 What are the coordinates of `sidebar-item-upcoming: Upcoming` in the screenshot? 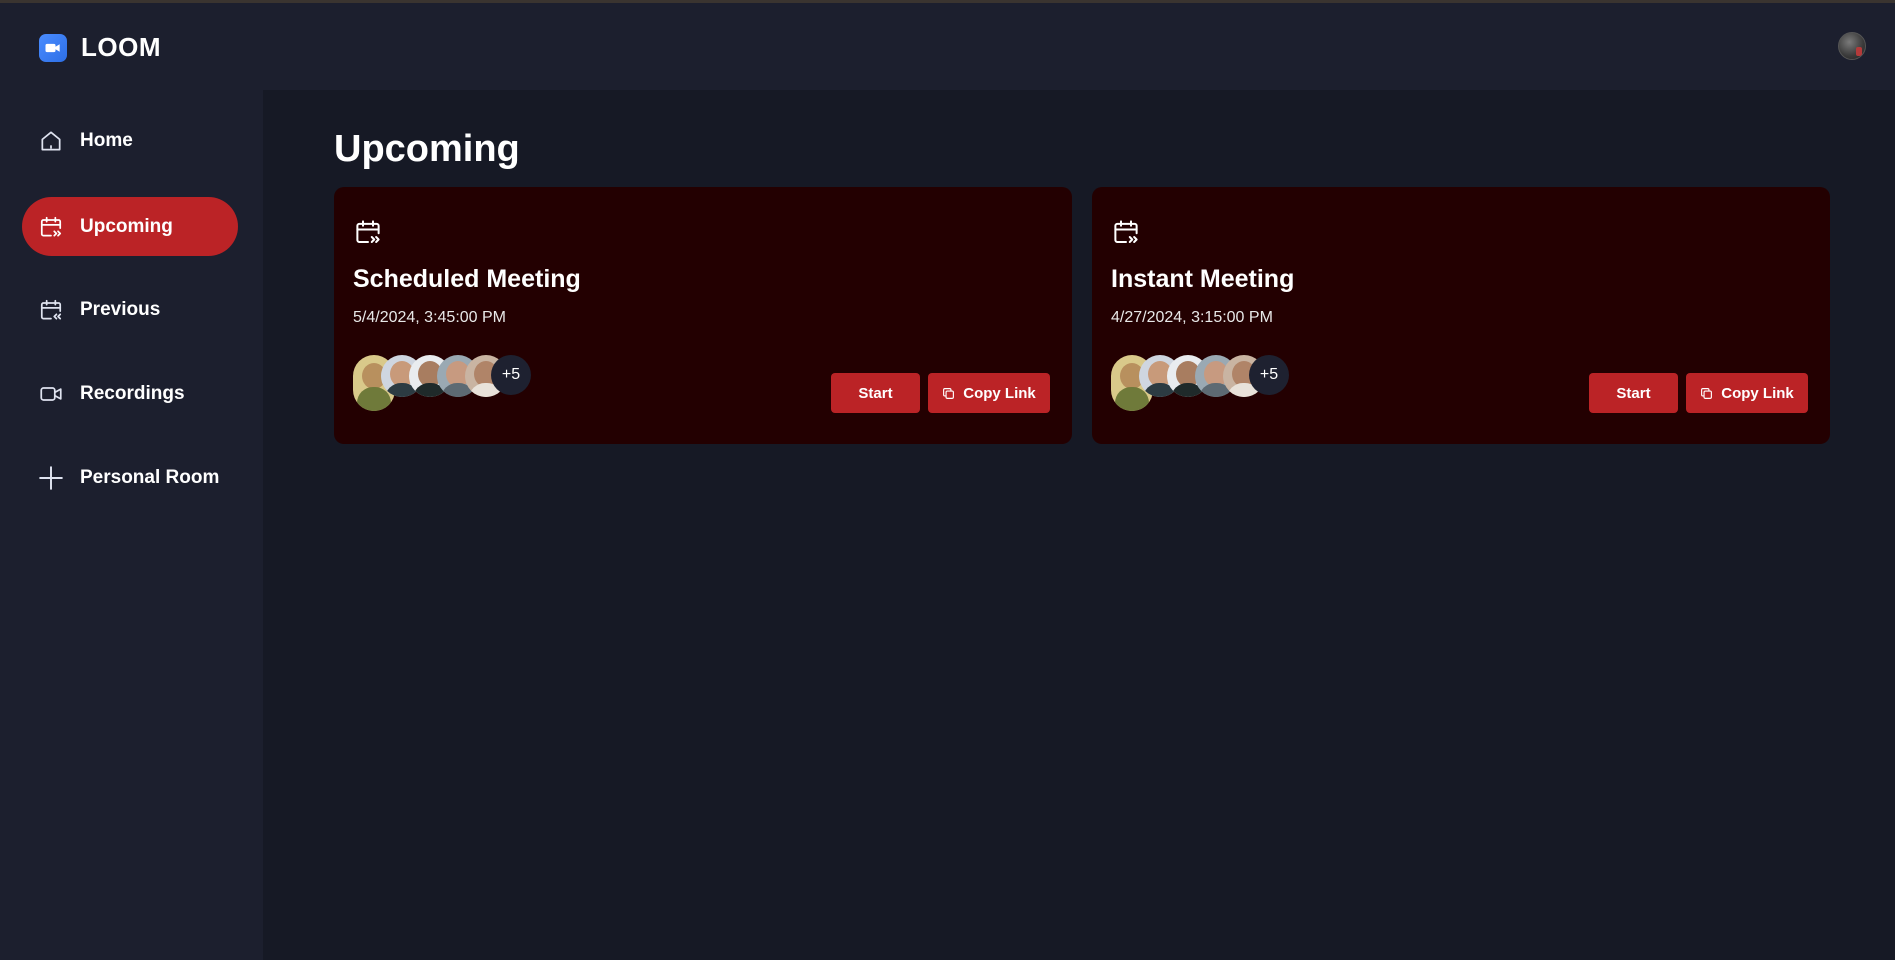 It's located at (130, 226).